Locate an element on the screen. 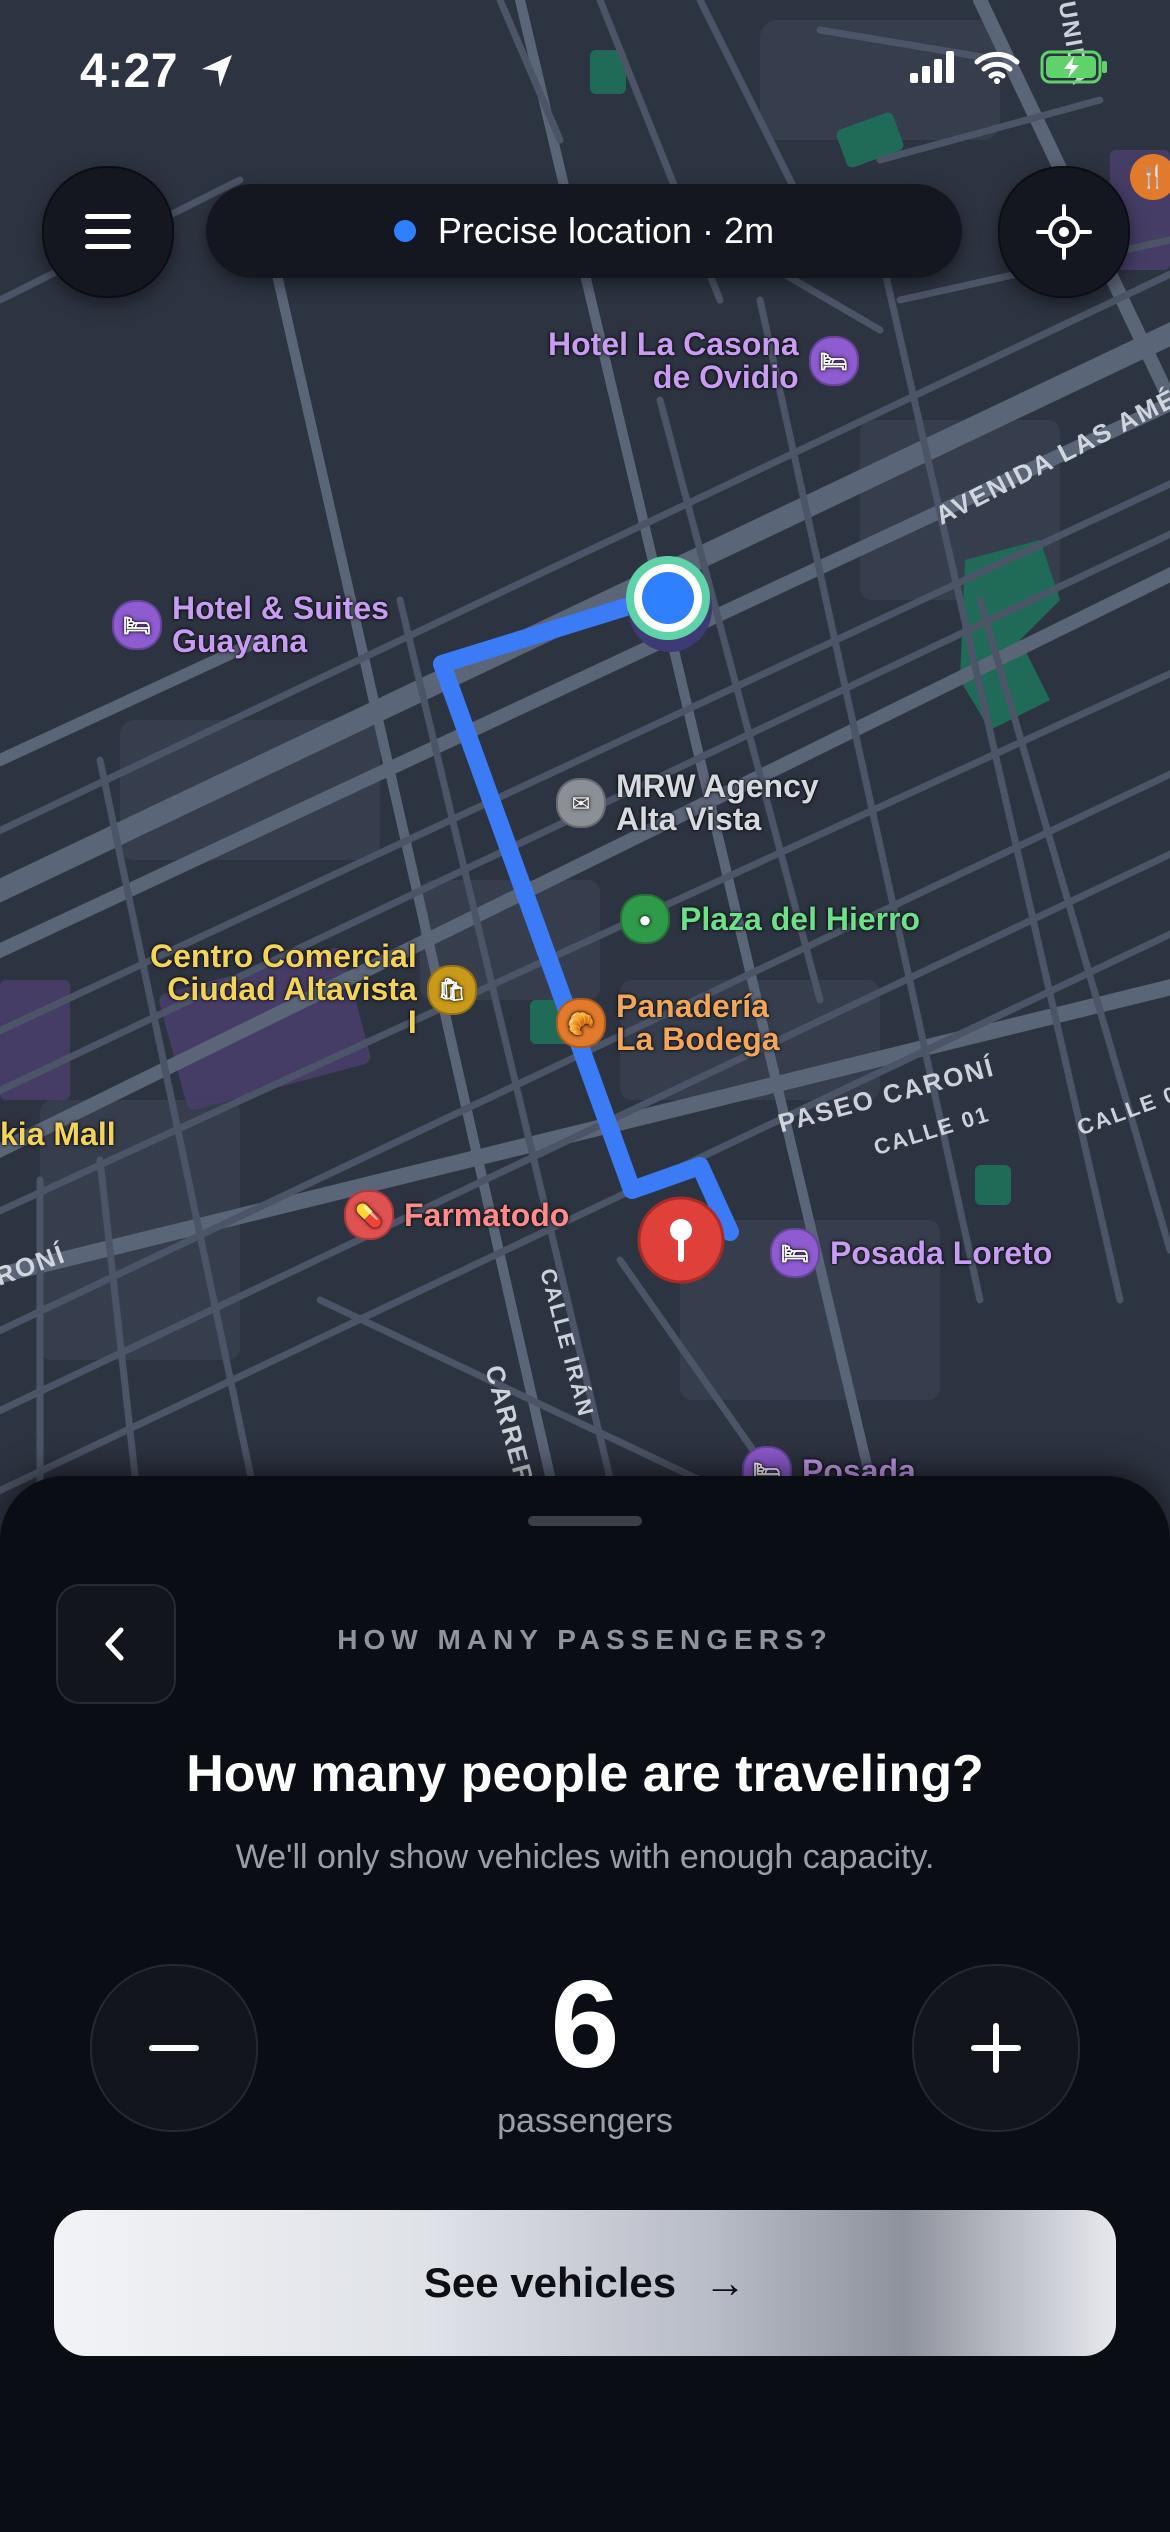  poi-mrw-agency: ✉ MRW Agency Alta Vista is located at coordinates (687, 803).